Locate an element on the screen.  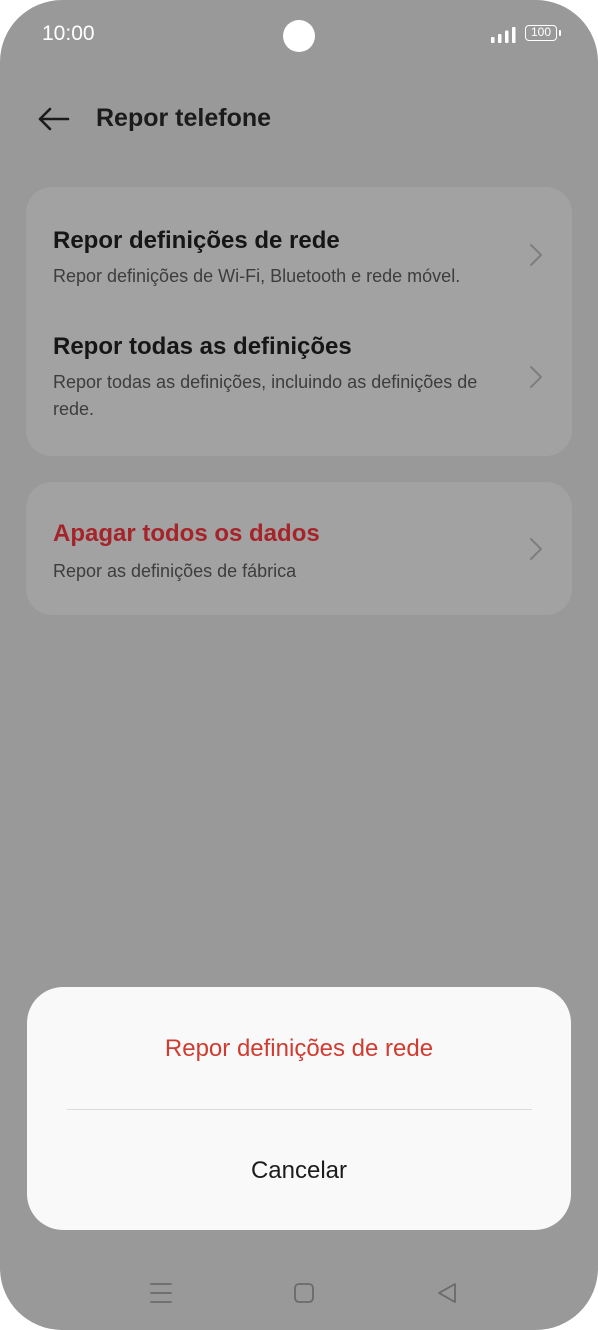
page-title: Repor telefone is located at coordinates (184, 118).